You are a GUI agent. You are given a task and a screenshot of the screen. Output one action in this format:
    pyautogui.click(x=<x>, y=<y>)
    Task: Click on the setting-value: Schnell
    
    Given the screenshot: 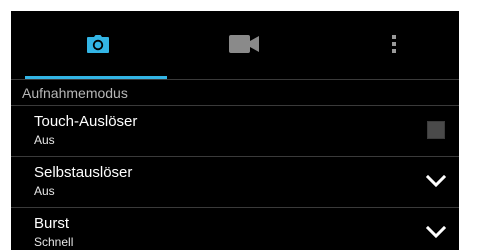 What is the action you would take?
    pyautogui.click(x=54, y=242)
    